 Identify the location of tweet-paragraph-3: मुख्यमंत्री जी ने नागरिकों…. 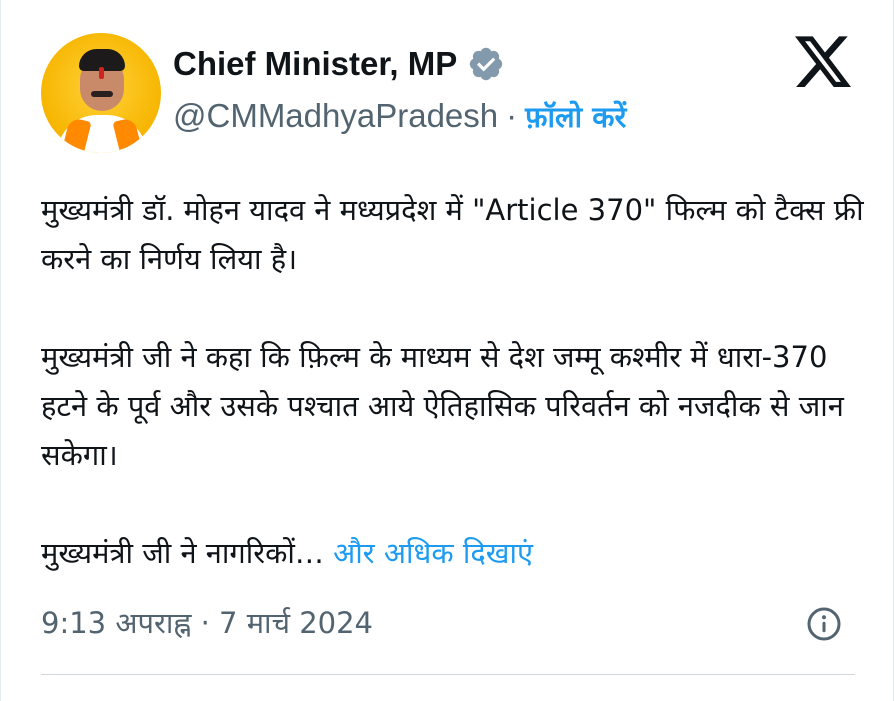
(182, 553).